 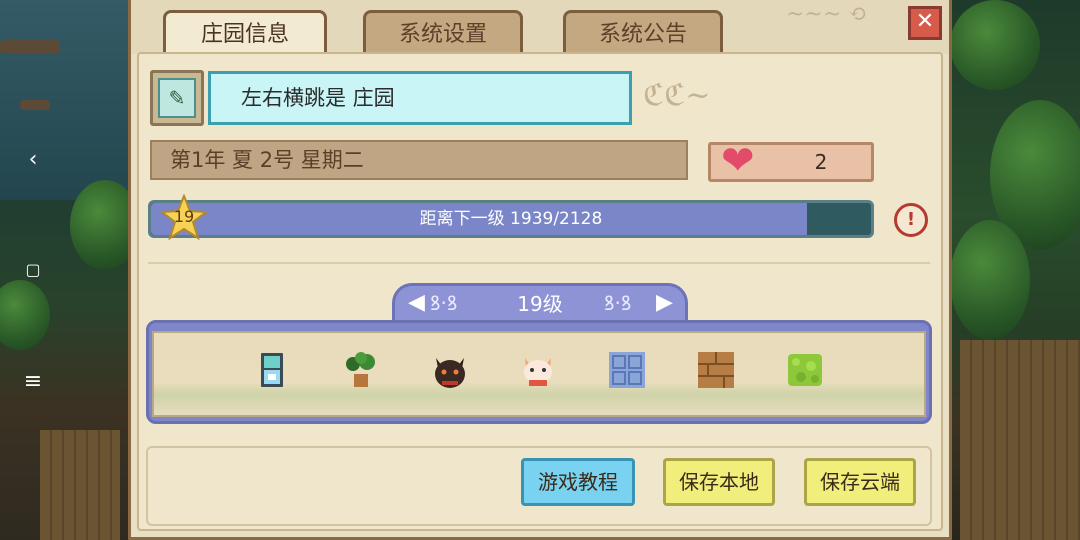 What do you see at coordinates (419, 160) in the screenshot?
I see `game-date: 第1年 夏 2号 星期二` at bounding box center [419, 160].